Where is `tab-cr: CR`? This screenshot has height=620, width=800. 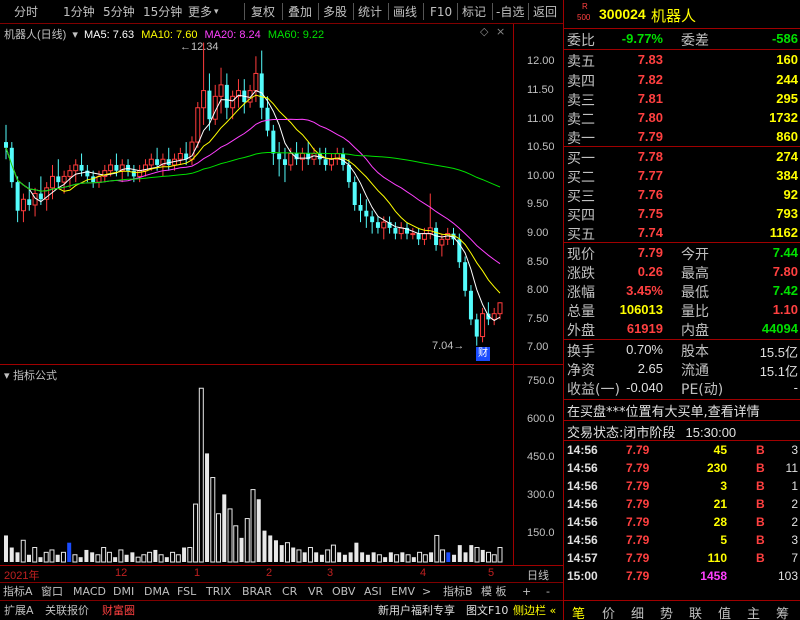 tab-cr: CR is located at coordinates (289, 592).